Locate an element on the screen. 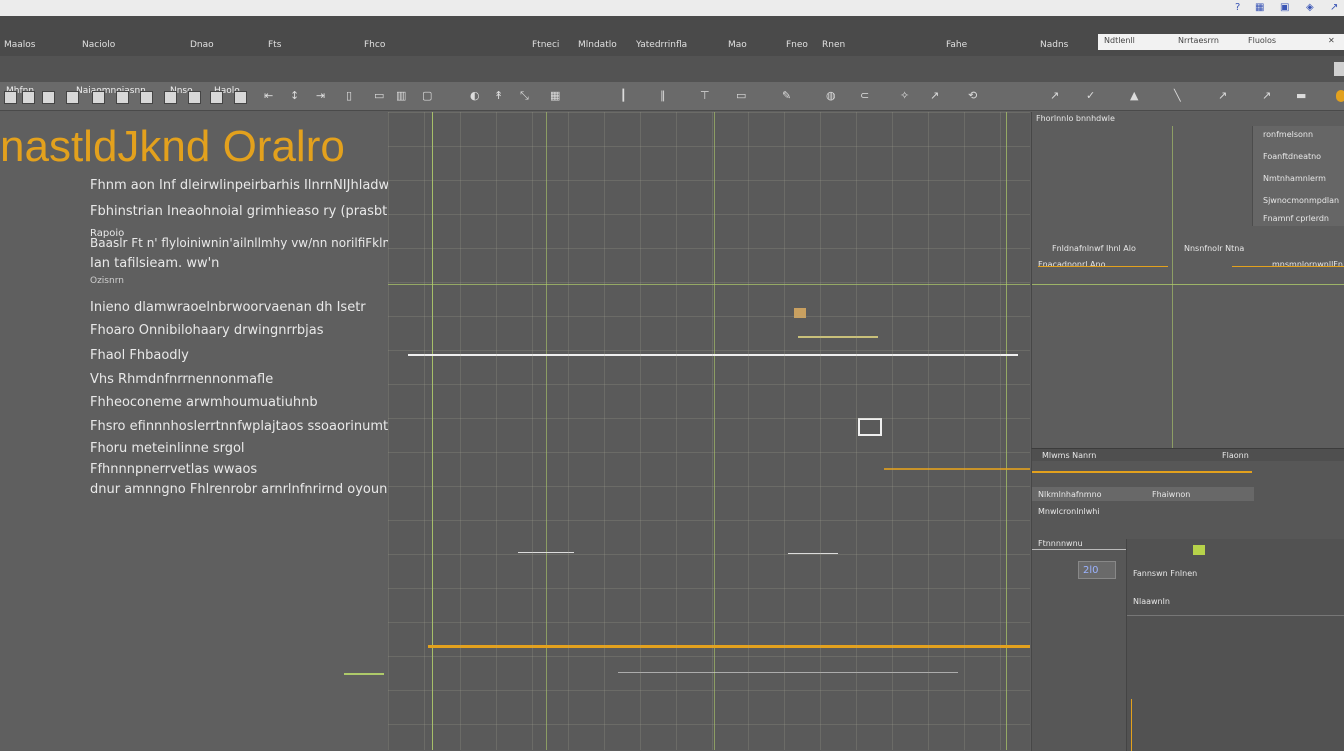 This screenshot has height=751, width=1344. color-picker-icon: ◍ is located at coordinates (831, 95).